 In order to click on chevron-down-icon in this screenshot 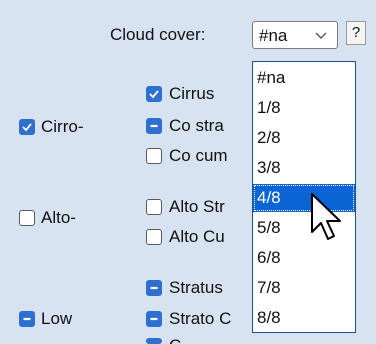, I will do `click(321, 35)`.